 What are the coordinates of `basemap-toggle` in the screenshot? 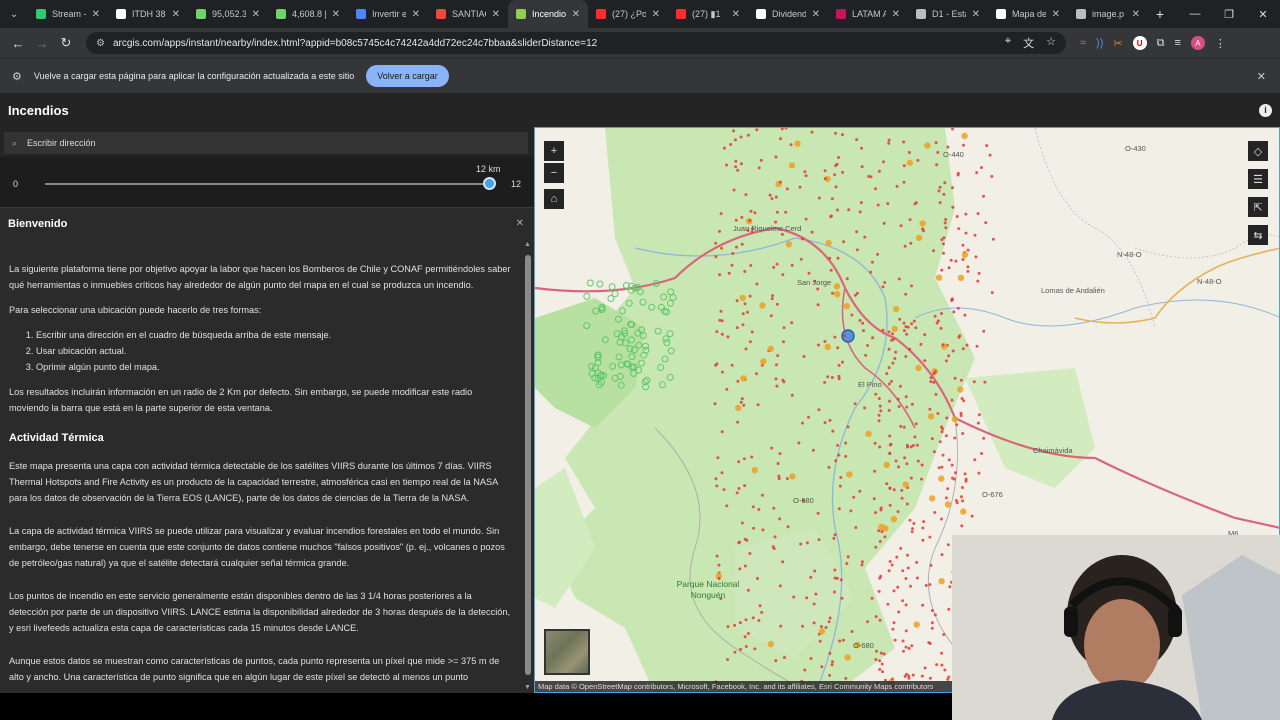 It's located at (567, 652).